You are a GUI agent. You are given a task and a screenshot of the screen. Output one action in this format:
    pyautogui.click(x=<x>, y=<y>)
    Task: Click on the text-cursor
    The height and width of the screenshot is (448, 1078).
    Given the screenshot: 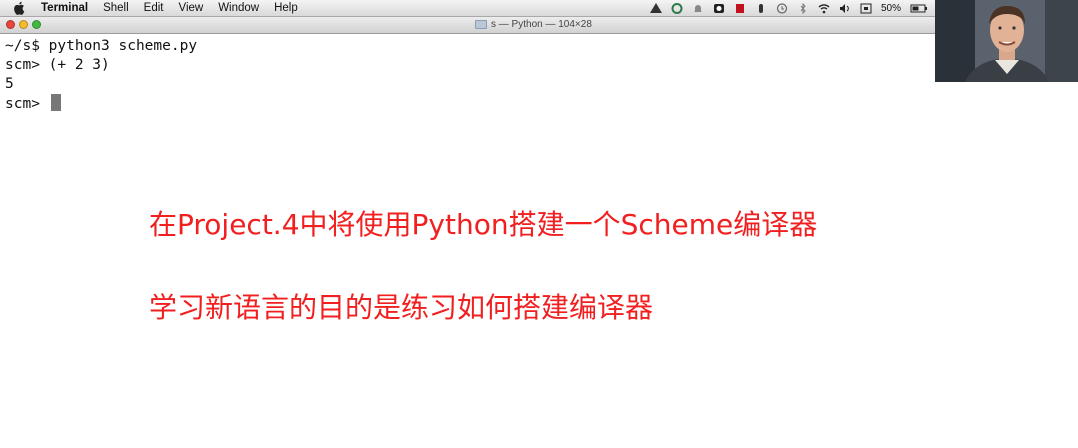 What is the action you would take?
    pyautogui.click(x=55, y=102)
    